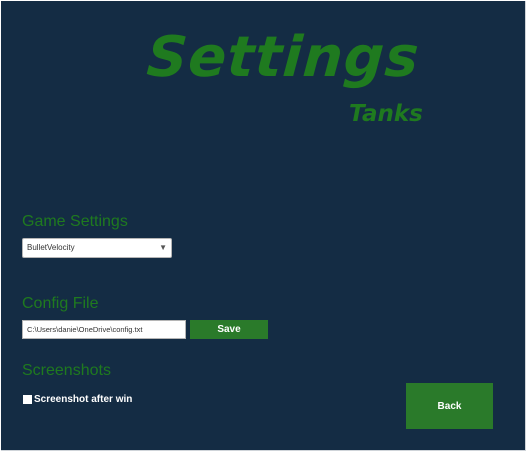 This screenshot has height=452, width=527. Describe the element at coordinates (163, 247) in the screenshot. I see `chevron-down-icon: ▼` at that location.